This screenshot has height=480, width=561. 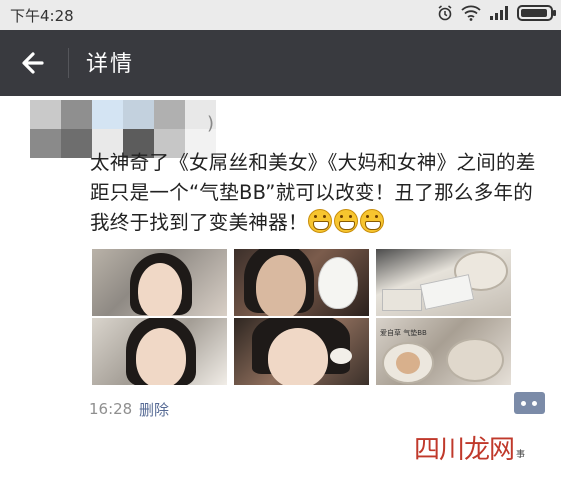 I want to click on status-bar: 下午4:28, so click(x=280, y=15).